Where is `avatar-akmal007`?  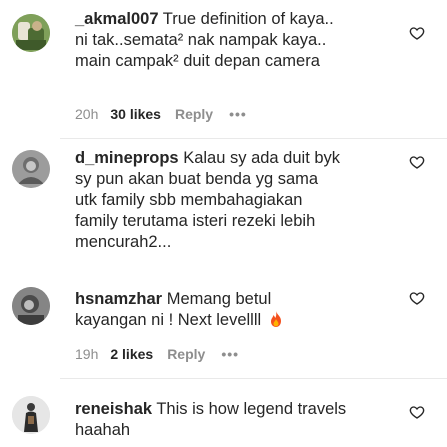 avatar-akmal007 is located at coordinates (31, 33).